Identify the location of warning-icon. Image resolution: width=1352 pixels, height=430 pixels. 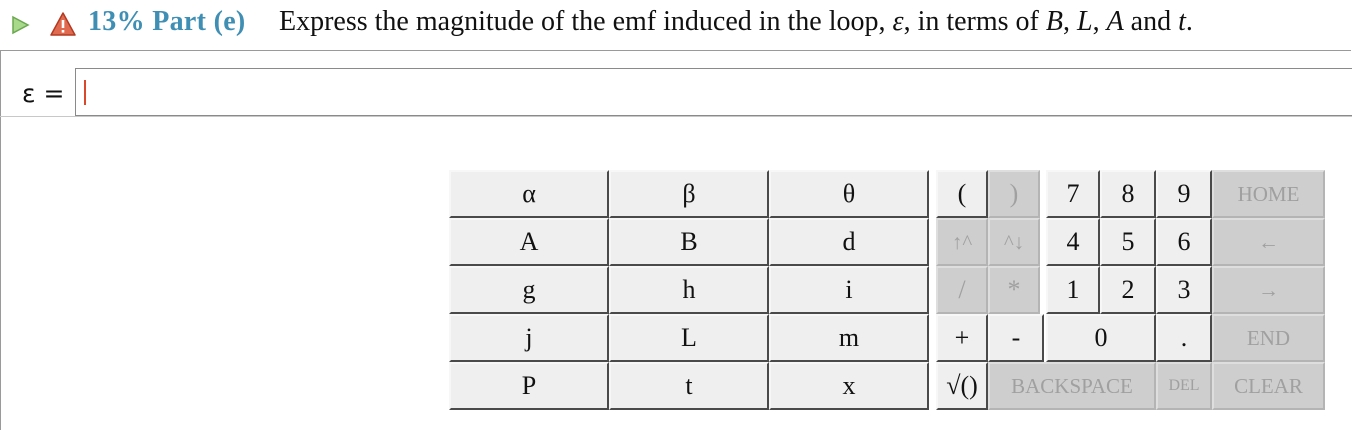
(63, 24).